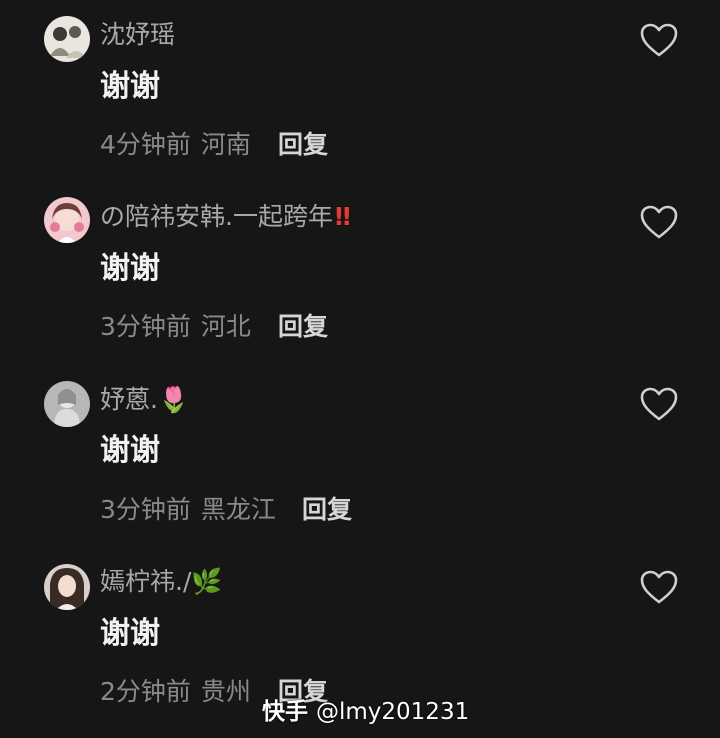 Image resolution: width=720 pixels, height=738 pixels. What do you see at coordinates (145, 691) in the screenshot?
I see `comment-time: 2分钟前` at bounding box center [145, 691].